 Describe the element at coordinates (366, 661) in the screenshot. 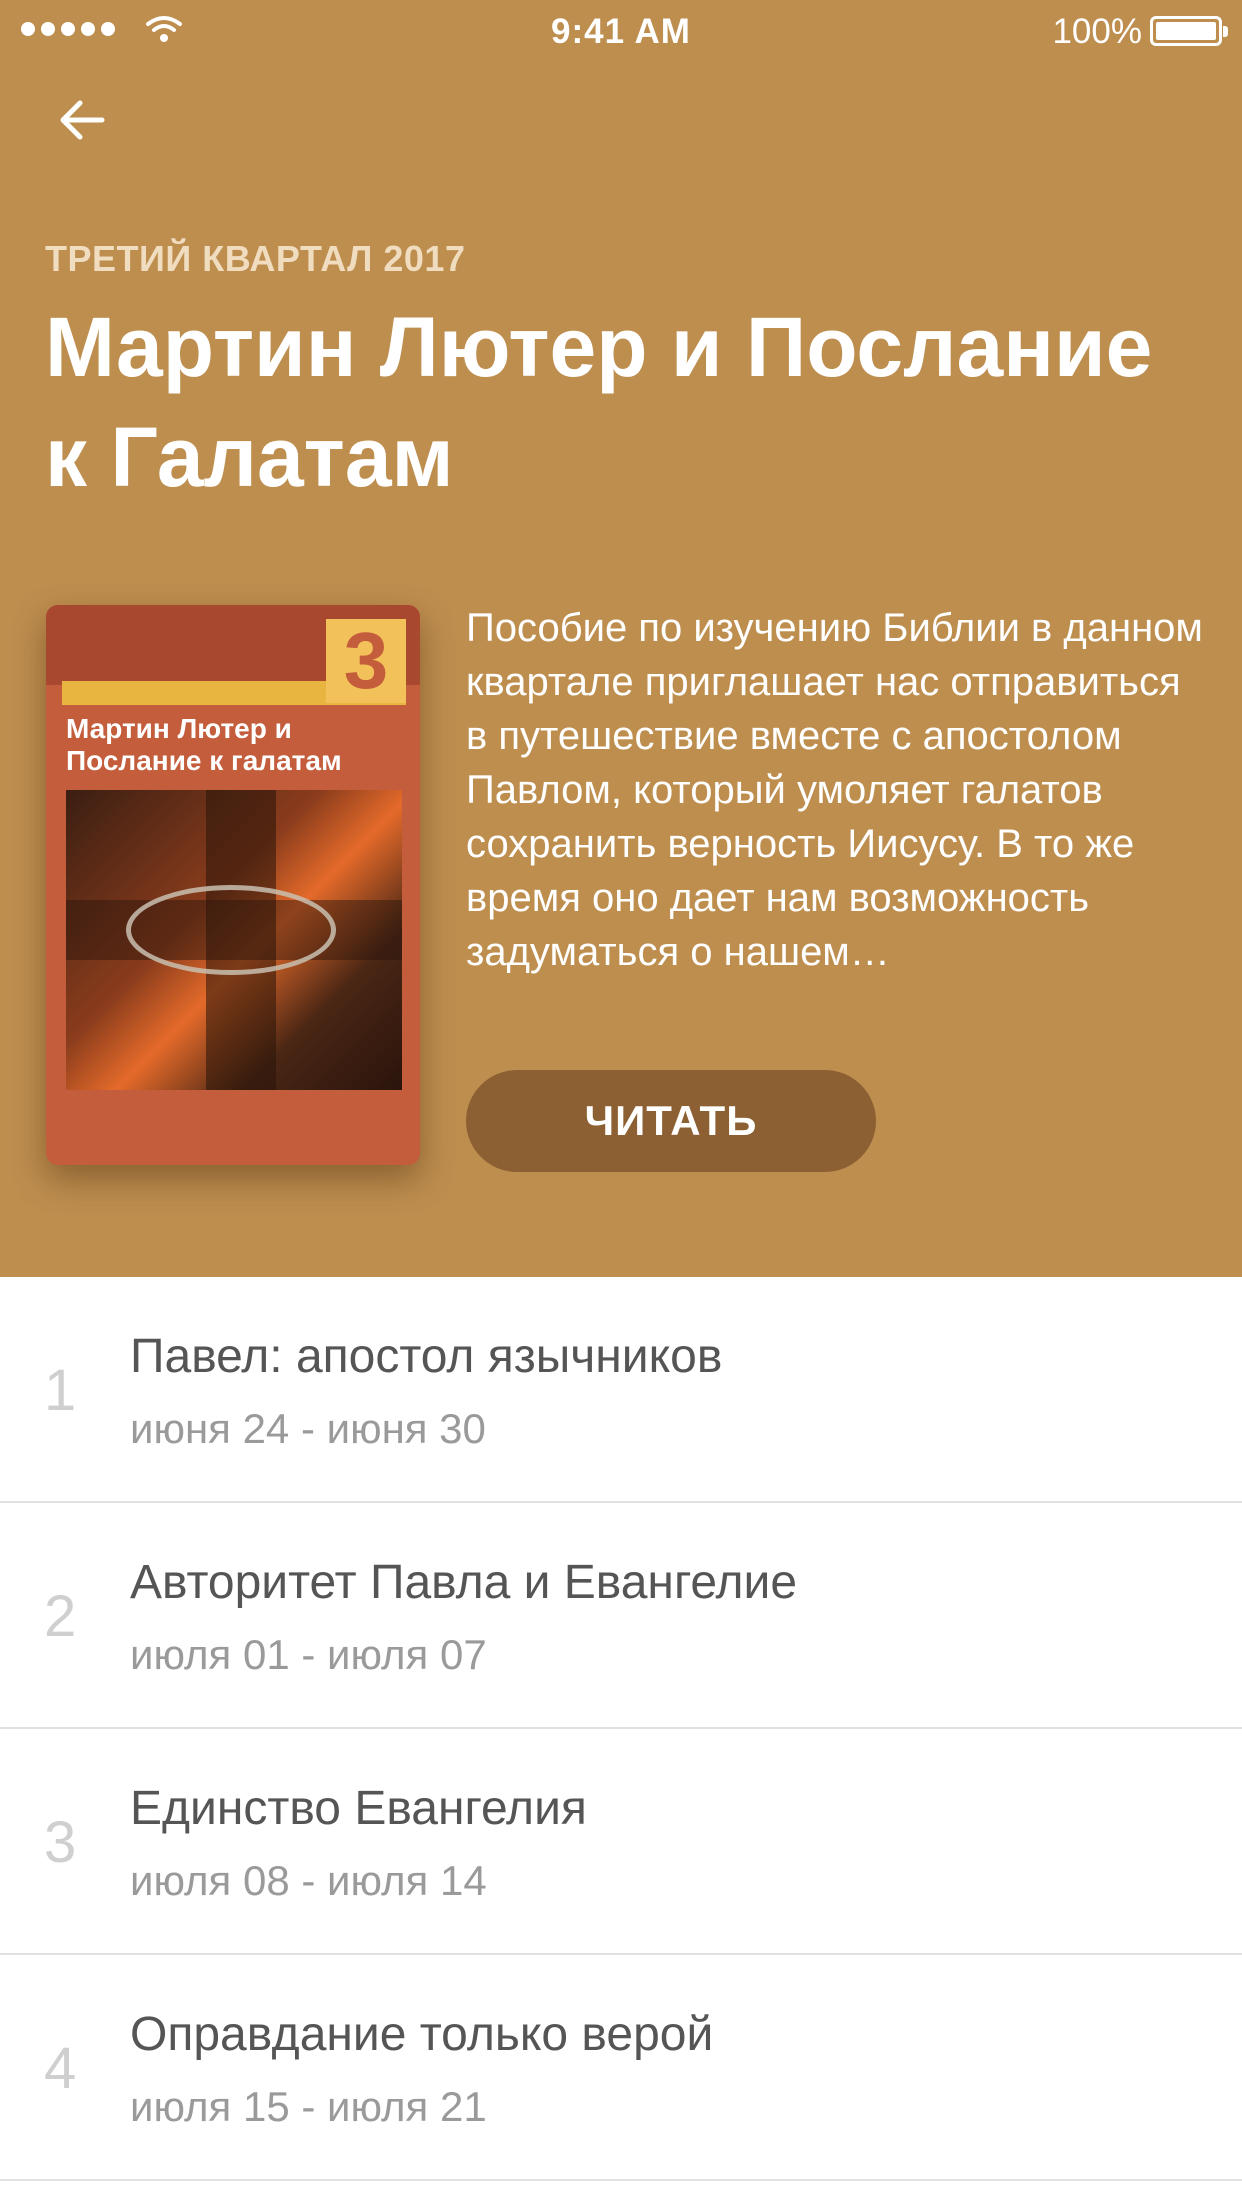

I see `cover-quarter-number: 3` at that location.